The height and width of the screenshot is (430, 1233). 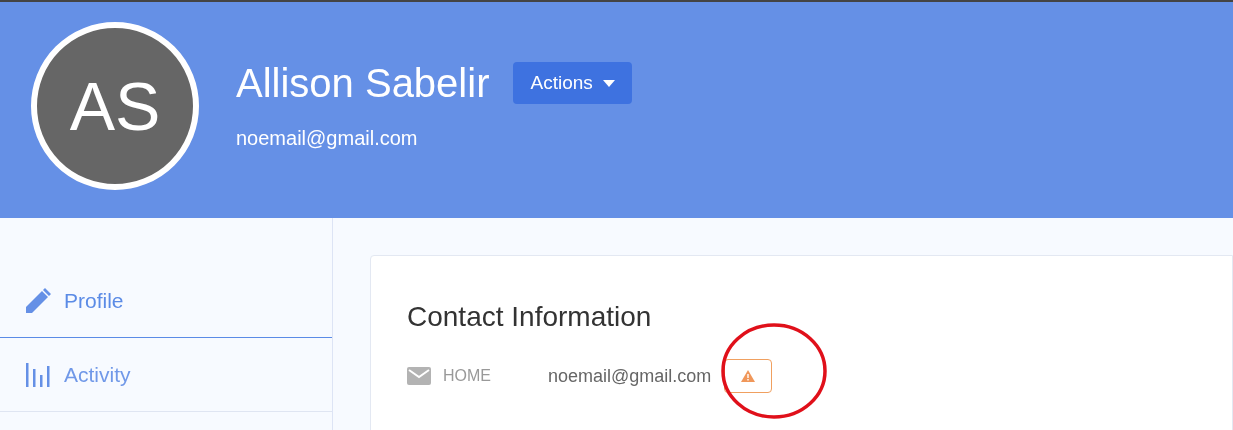 What do you see at coordinates (530, 317) in the screenshot?
I see `section-title: Contact Information` at bounding box center [530, 317].